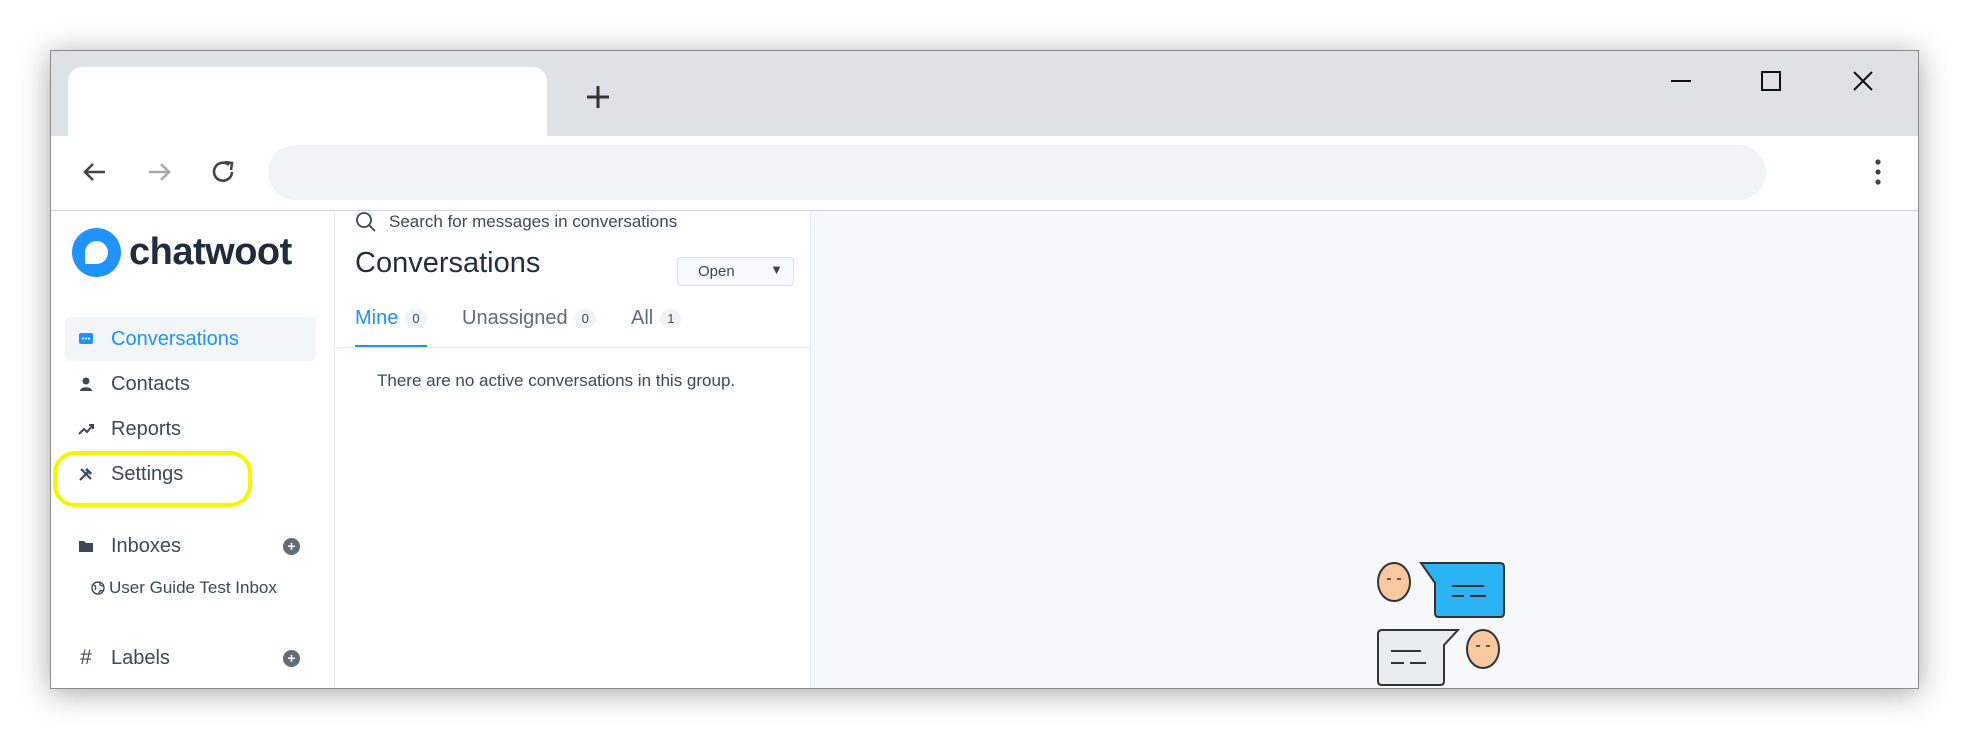 This screenshot has height=739, width=1968. I want to click on brand-logo: chatwoot, so click(182, 252).